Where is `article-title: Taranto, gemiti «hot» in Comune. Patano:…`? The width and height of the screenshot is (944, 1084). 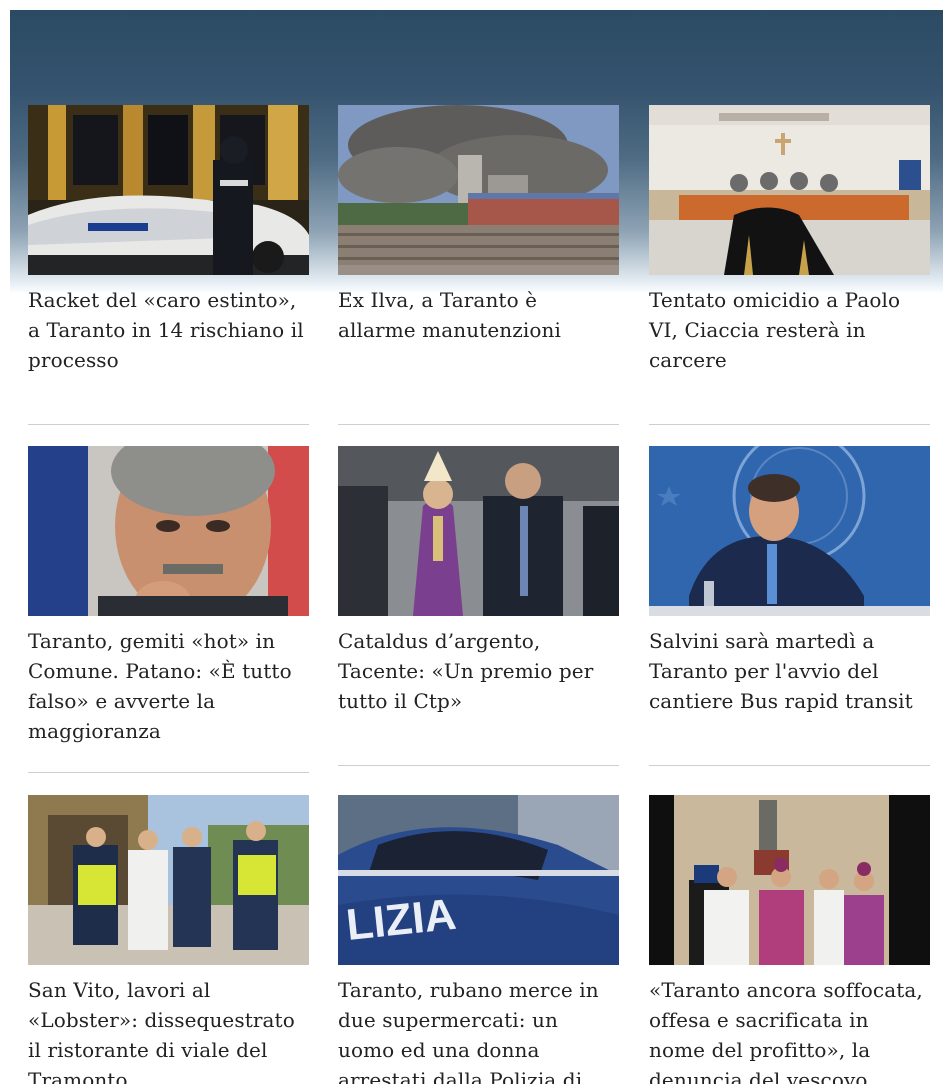
article-title: Taranto, gemiti «hot» in Comune. Patano:… is located at coordinates (168, 686).